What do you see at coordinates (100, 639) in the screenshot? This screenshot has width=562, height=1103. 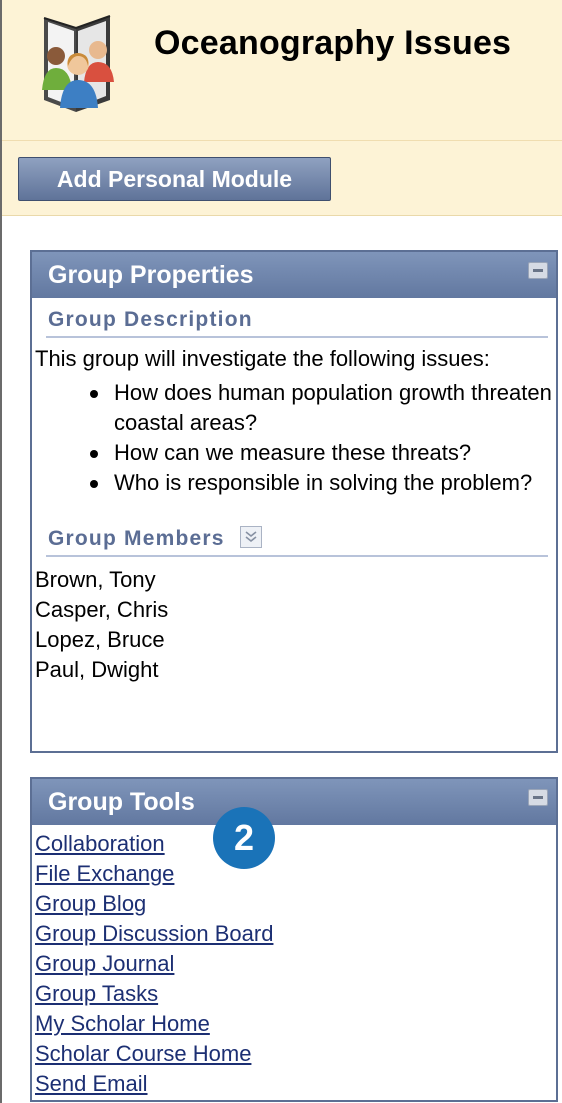 I see `list-item: Lopez, Bruce` at bounding box center [100, 639].